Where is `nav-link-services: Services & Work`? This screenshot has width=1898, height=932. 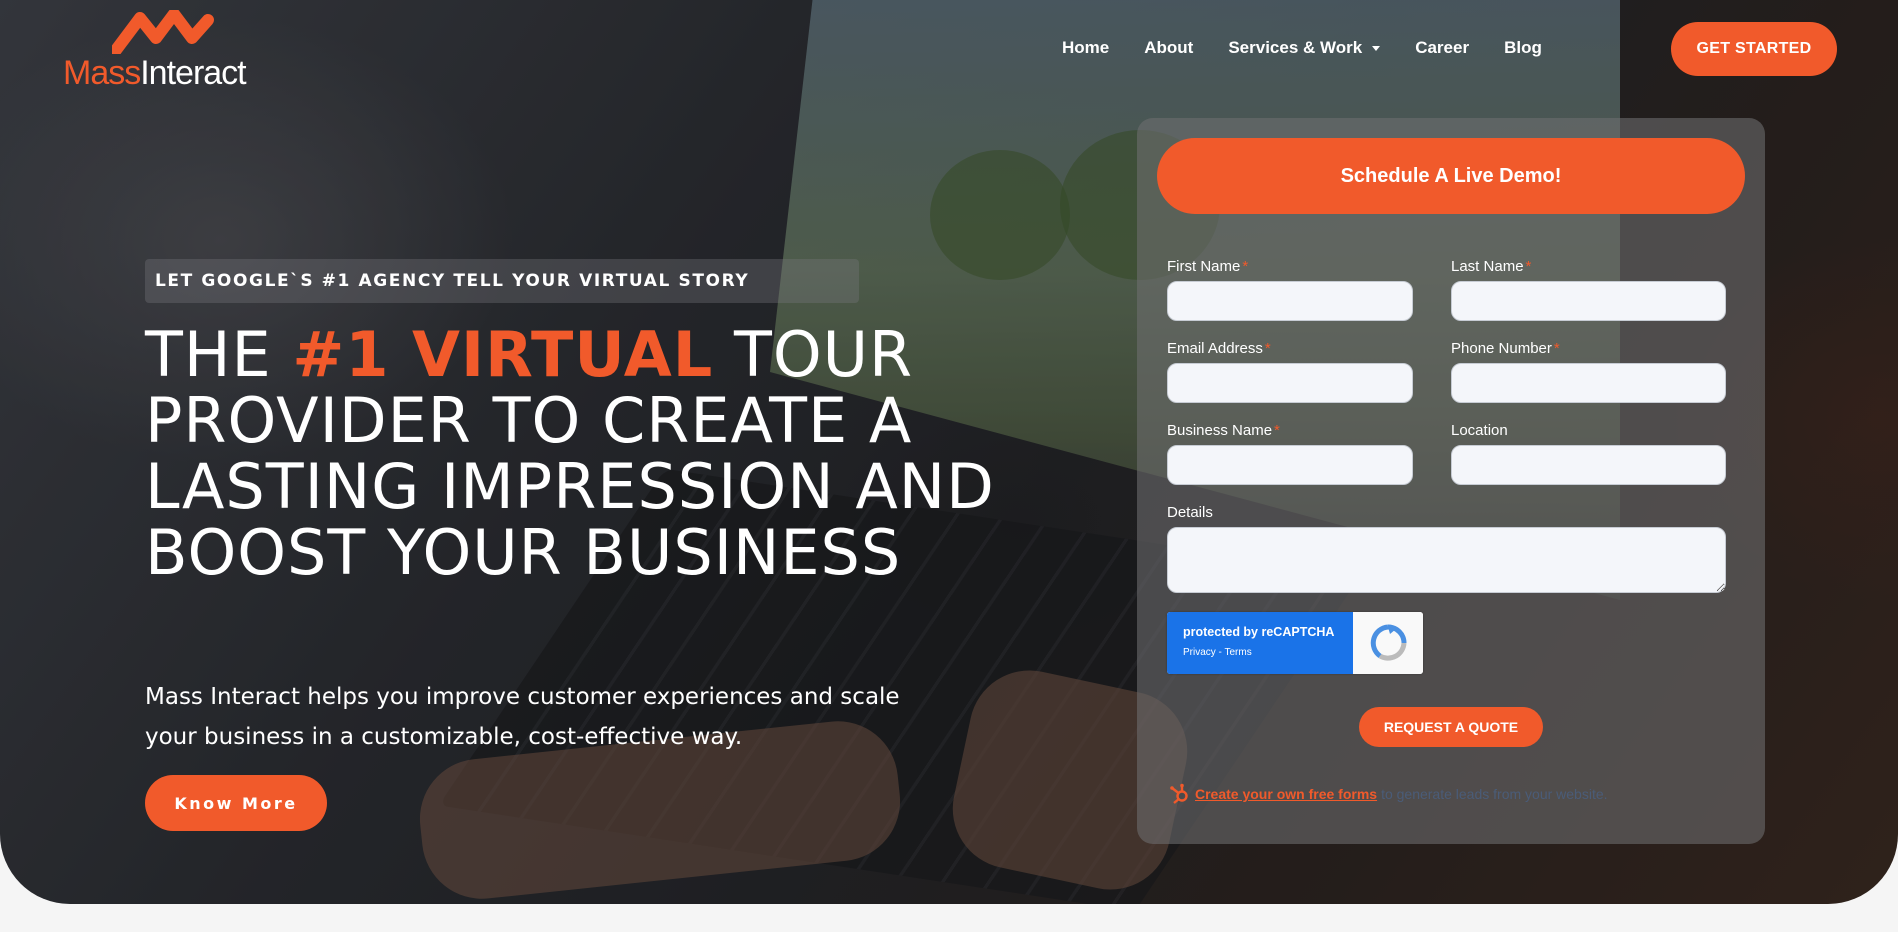
nav-link-services: Services & Work is located at coordinates (1295, 48).